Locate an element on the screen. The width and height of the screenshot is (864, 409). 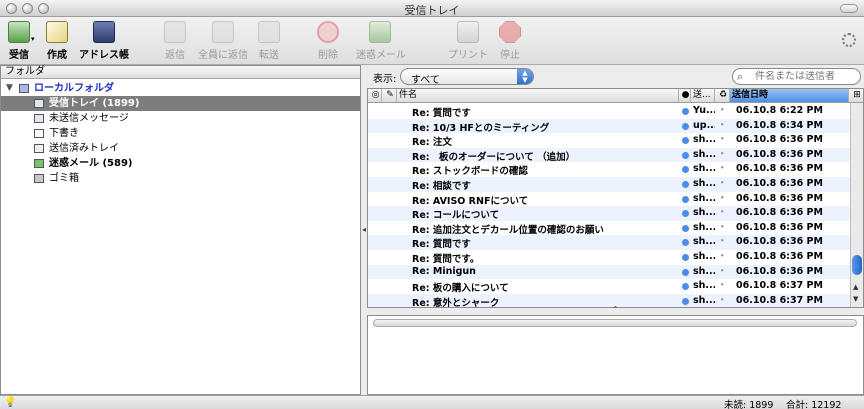
reply-all-button: 全員に返信 is located at coordinates (223, 41).